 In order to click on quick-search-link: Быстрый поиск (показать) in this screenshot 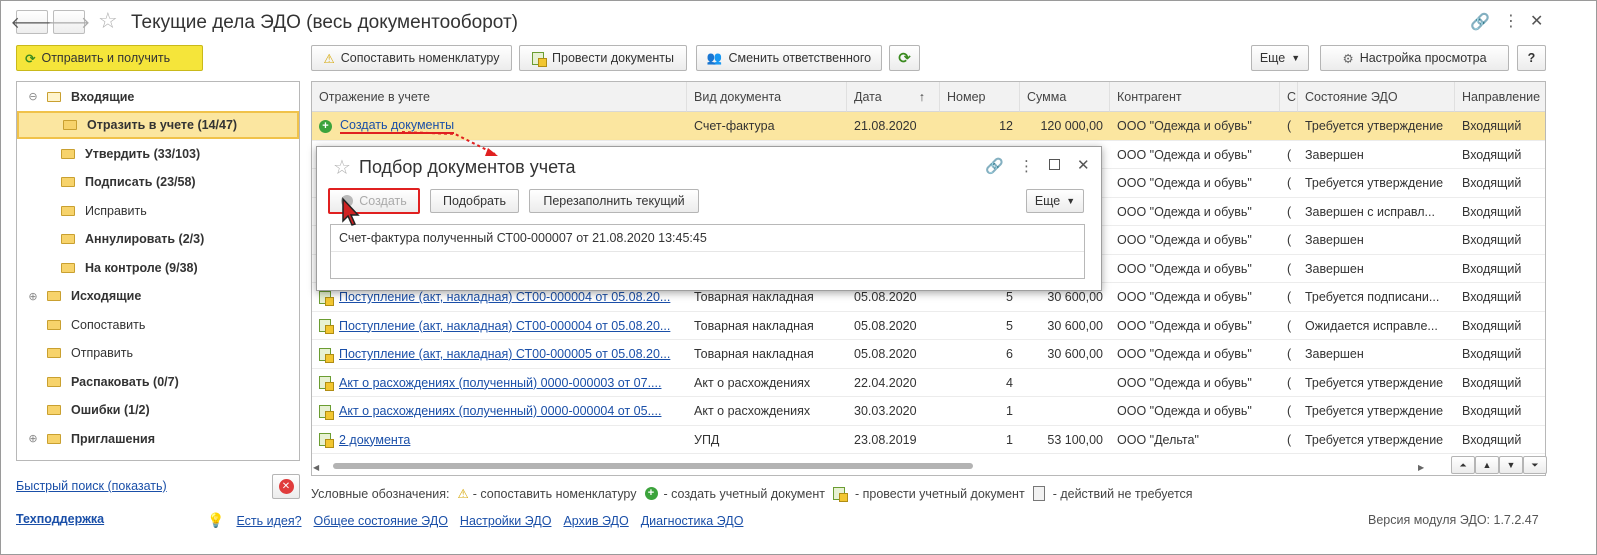, I will do `click(91, 486)`.